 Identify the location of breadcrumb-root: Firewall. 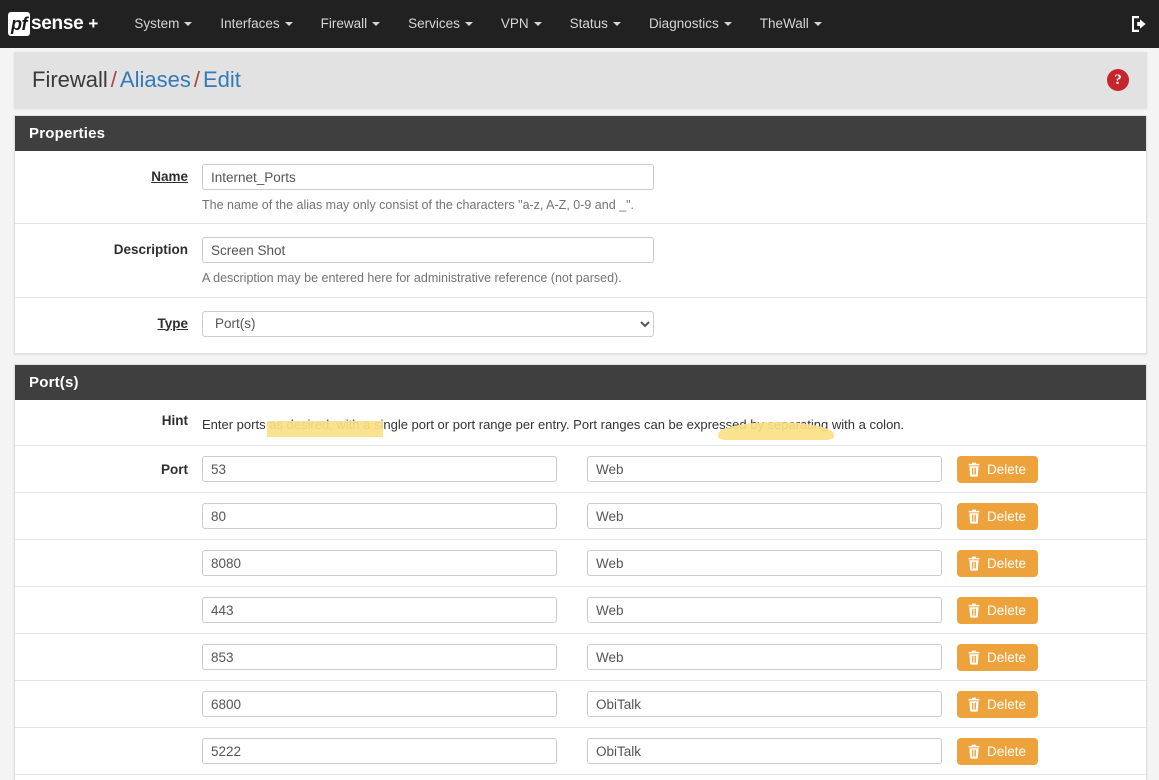
(70, 79).